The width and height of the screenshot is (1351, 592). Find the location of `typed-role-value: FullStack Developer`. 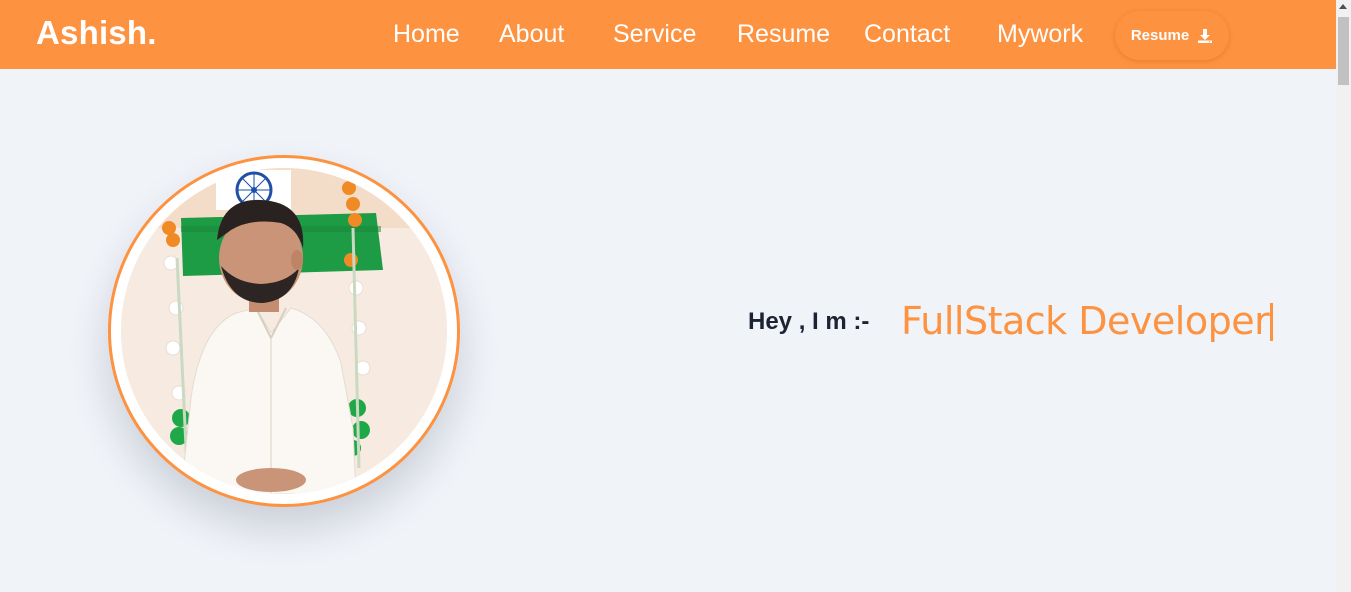

typed-role-value: FullStack Developer is located at coordinates (1085, 321).